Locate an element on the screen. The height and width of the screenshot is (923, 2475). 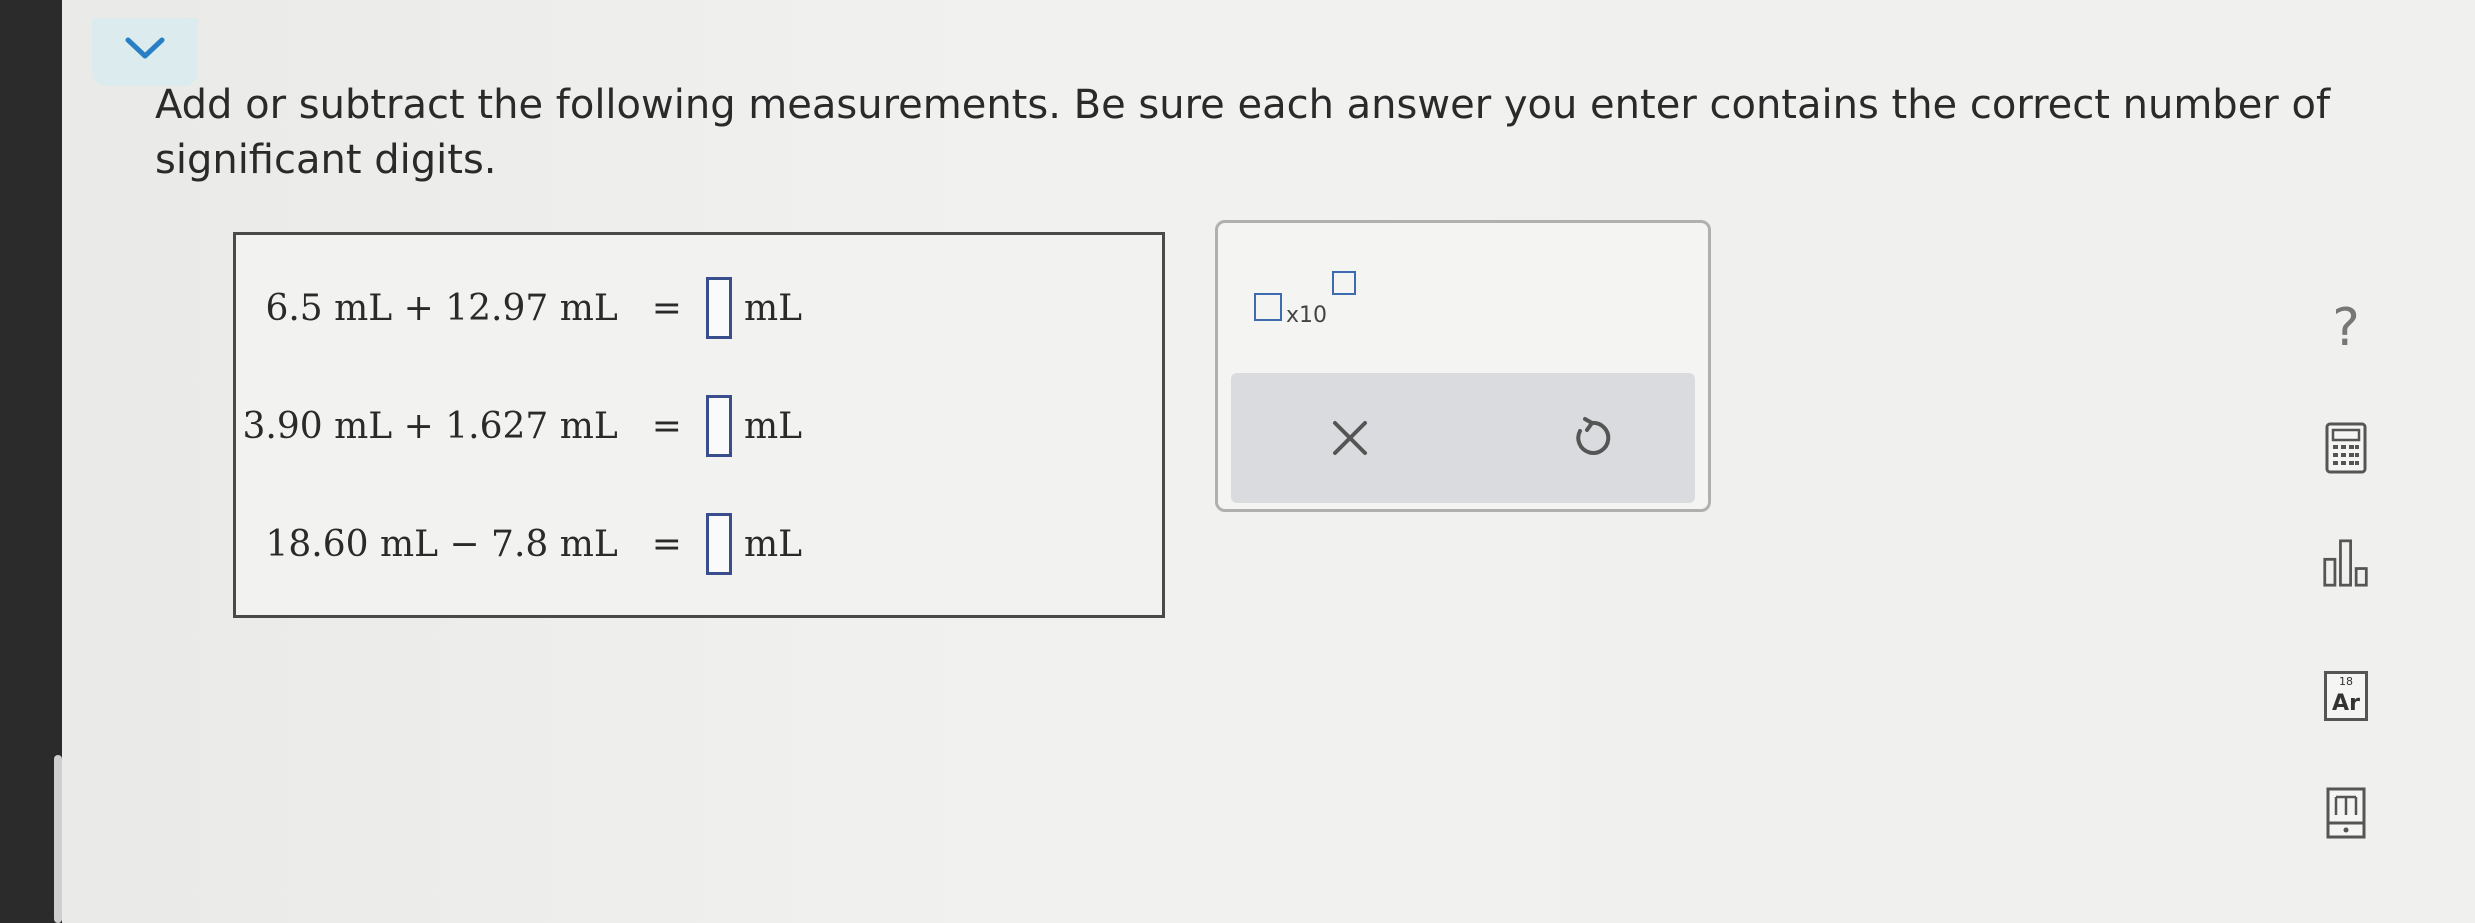
element-symbol: Ar is located at coordinates (2346, 703).